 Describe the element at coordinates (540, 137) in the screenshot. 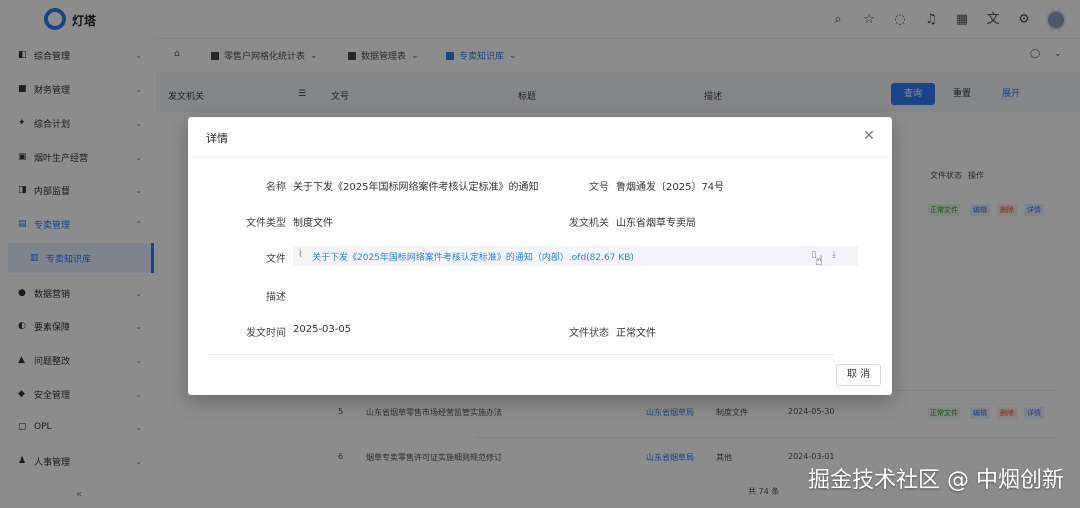

I see `modal-header: 详情 ✕` at that location.